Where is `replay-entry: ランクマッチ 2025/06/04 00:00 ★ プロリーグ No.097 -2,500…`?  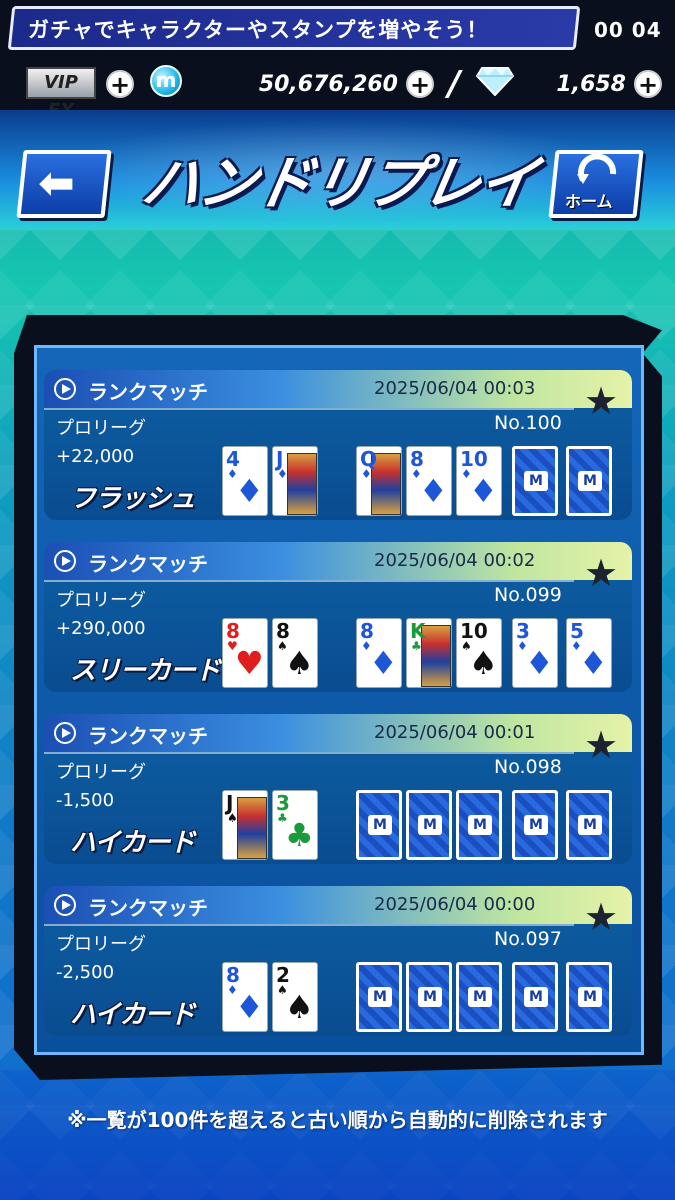
replay-entry: ランクマッチ 2025/06/04 00:00 ★ プロリーグ No.097 -2,500… is located at coordinates (338, 961).